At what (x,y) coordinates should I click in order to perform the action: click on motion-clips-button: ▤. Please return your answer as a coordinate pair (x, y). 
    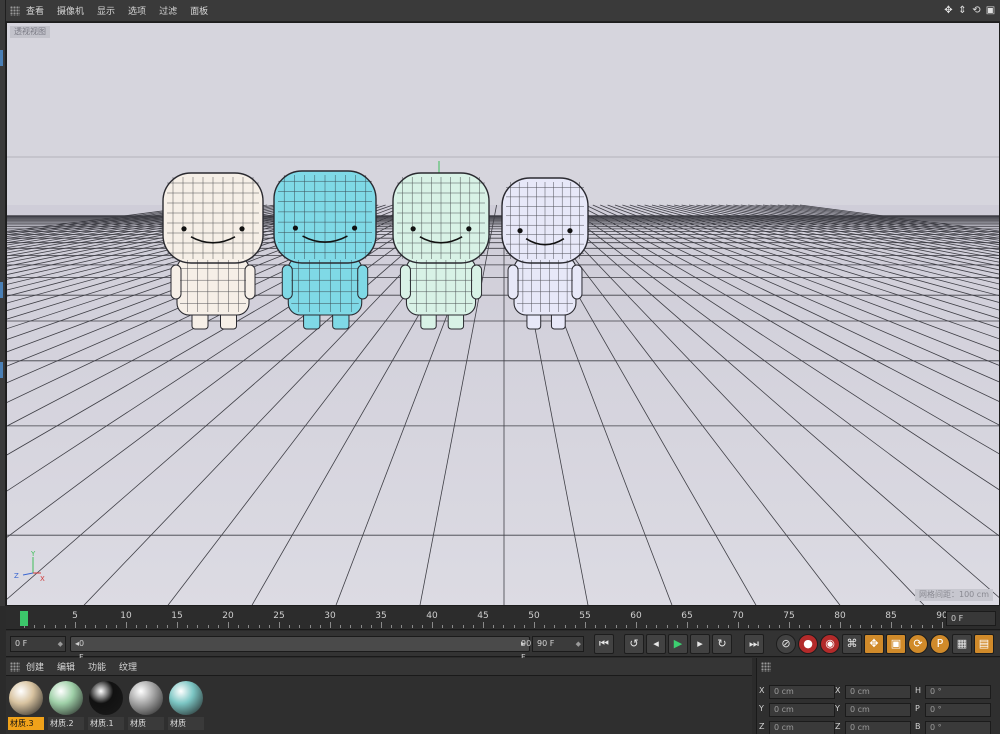
    Looking at the image, I should click on (984, 644).